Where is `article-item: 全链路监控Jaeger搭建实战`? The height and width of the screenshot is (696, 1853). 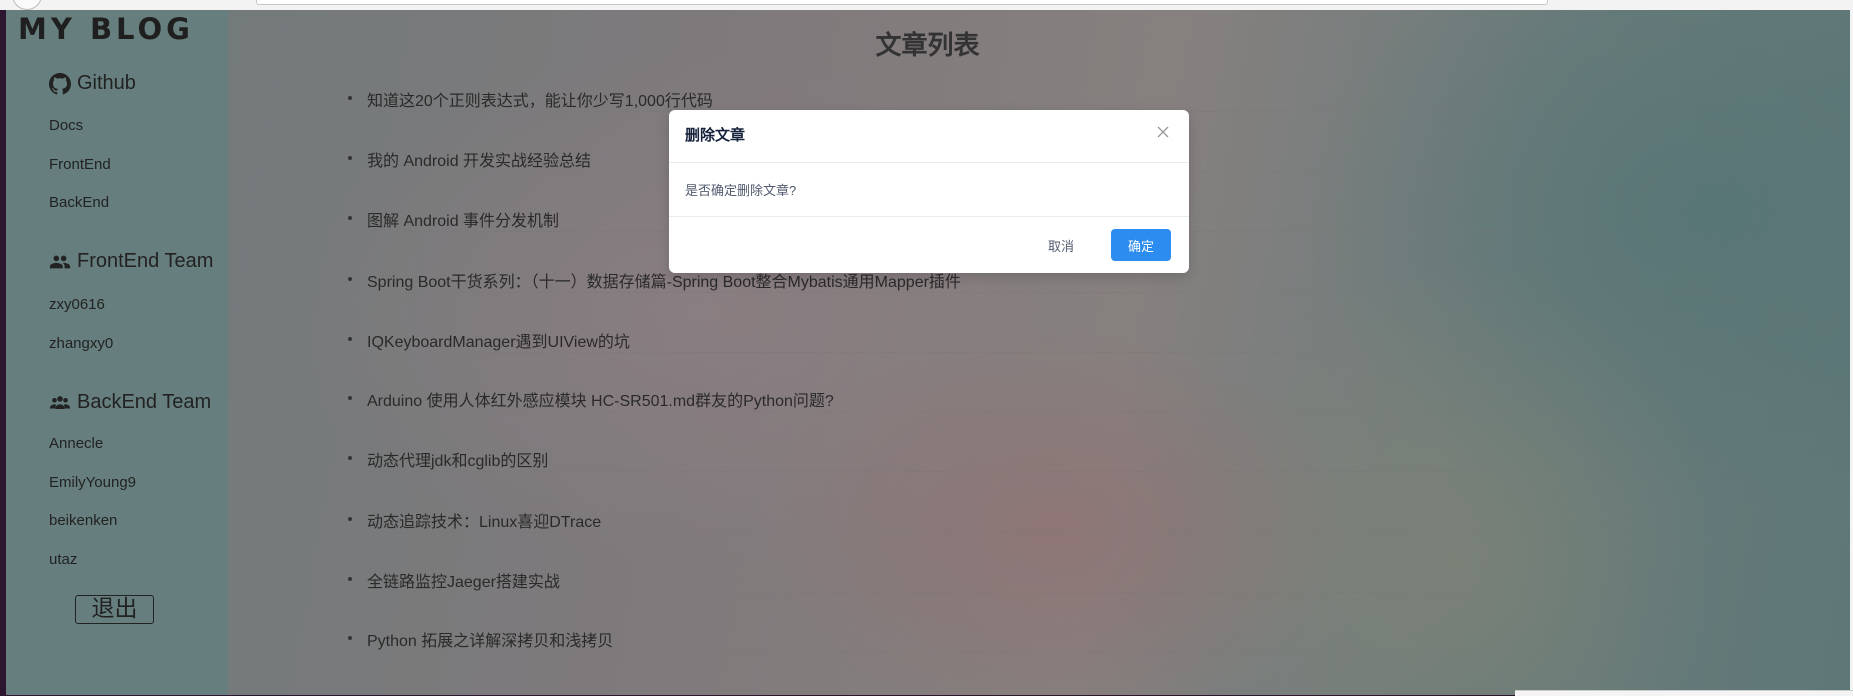
article-item: 全链路监控Jaeger搭建实战 is located at coordinates (925, 580).